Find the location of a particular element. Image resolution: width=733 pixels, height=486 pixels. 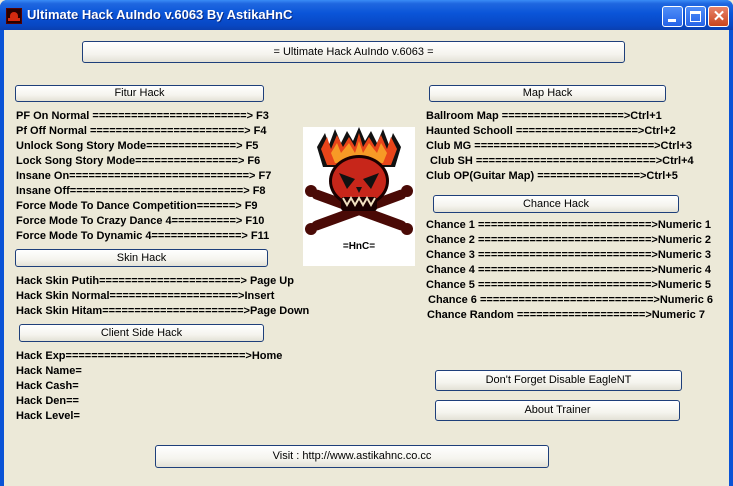

disable-eaglent-button: Don't Forget Disable EagleNT is located at coordinates (558, 380).